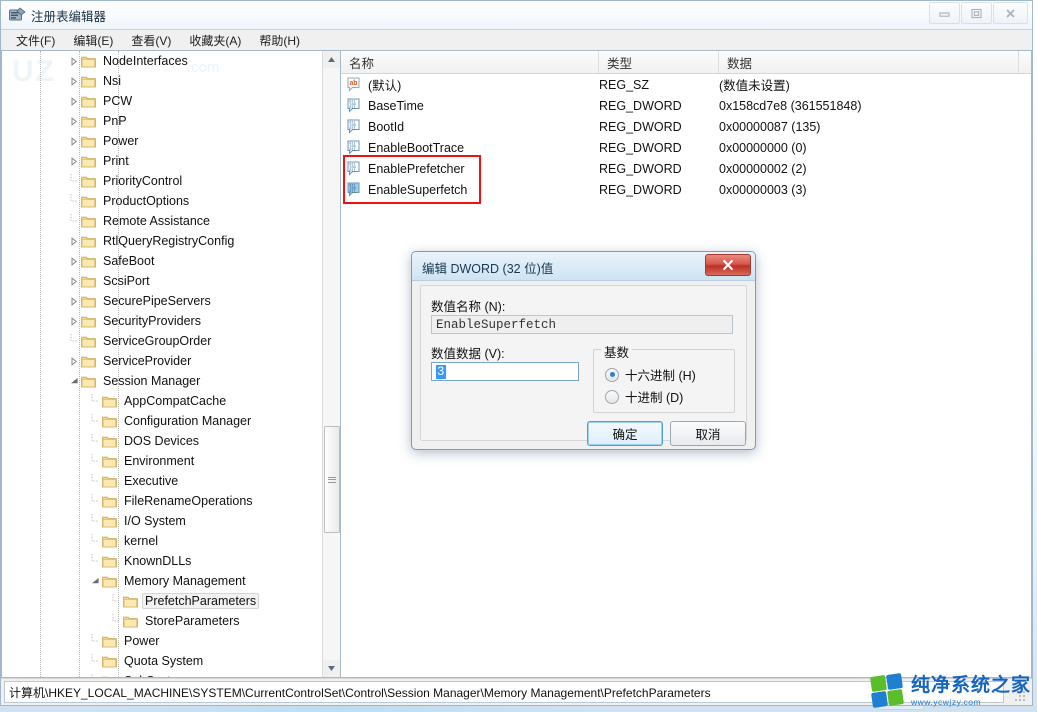 The width and height of the screenshot is (1037, 712). Describe the element at coordinates (121, 141) in the screenshot. I see `tree-node-label: Power` at that location.